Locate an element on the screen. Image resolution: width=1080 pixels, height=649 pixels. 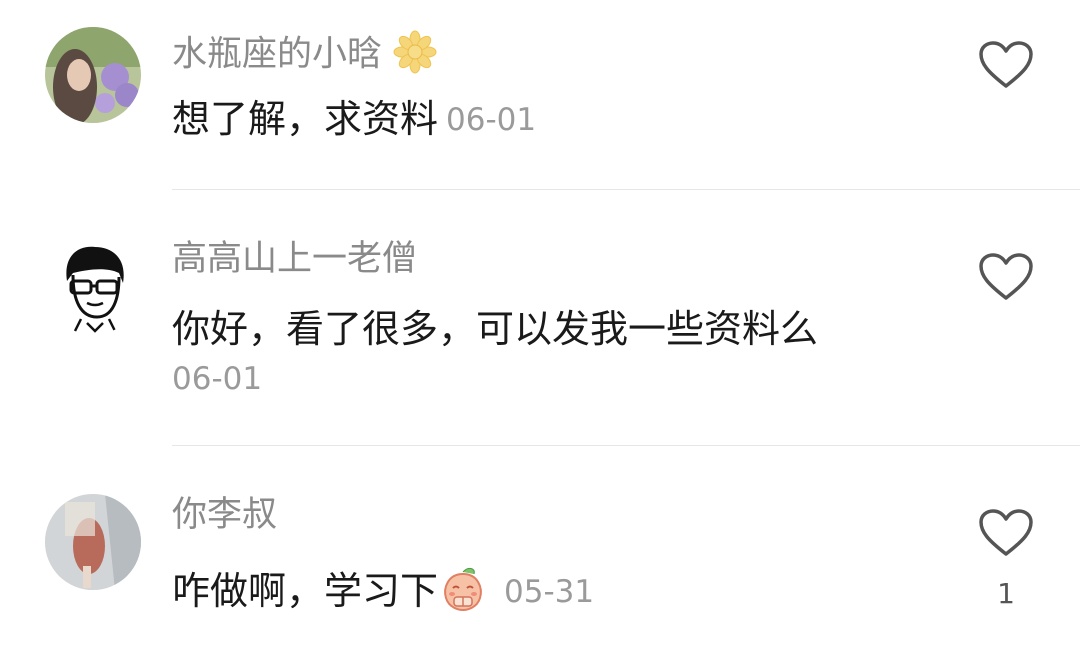
username: 高高山上一老僧 is located at coordinates (294, 259).